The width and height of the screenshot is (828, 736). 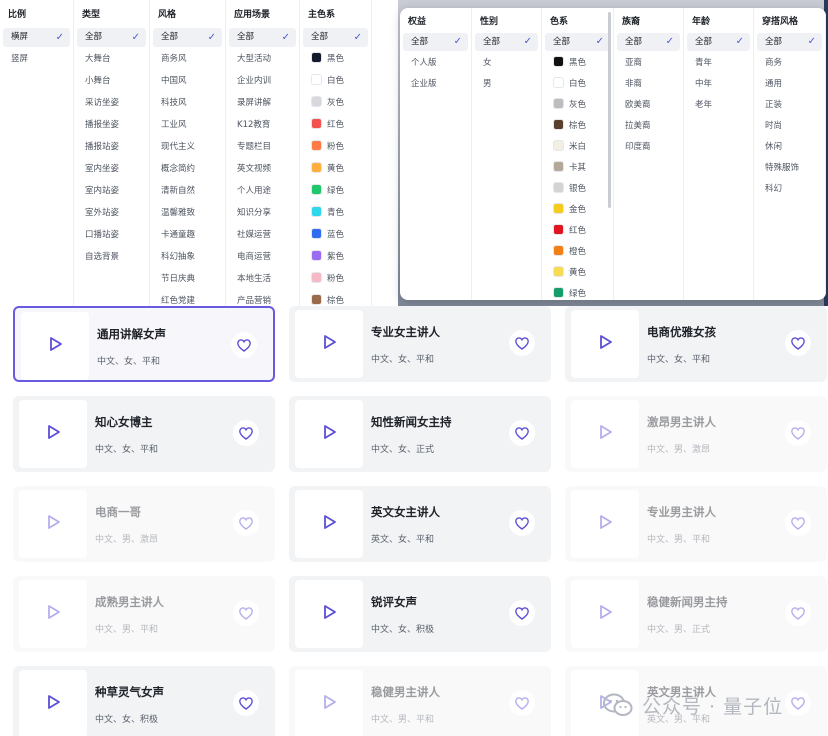 I want to click on filter-option: 室内坐姿, so click(x=111, y=169).